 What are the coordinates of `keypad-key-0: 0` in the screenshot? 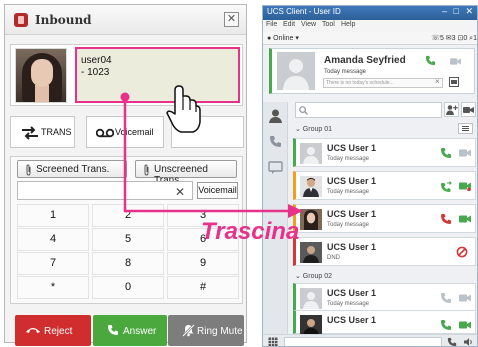 It's located at (128, 287).